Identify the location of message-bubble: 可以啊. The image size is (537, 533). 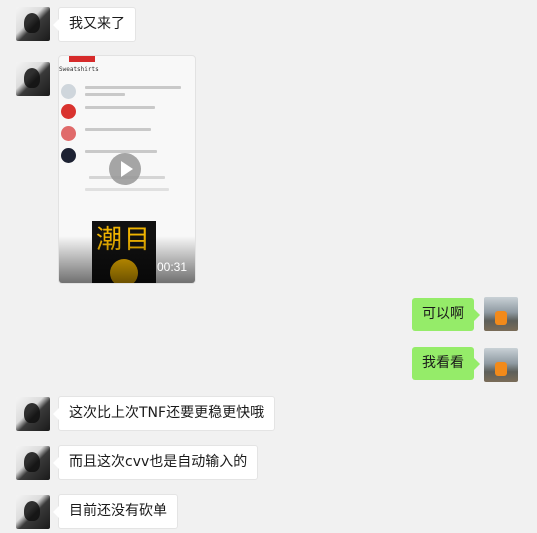
(446, 314).